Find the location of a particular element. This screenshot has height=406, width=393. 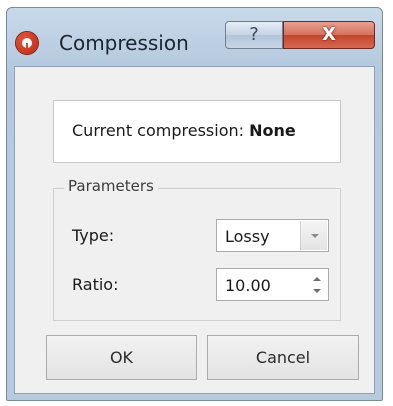

ratio-value: 10.00 is located at coordinates (248, 285).